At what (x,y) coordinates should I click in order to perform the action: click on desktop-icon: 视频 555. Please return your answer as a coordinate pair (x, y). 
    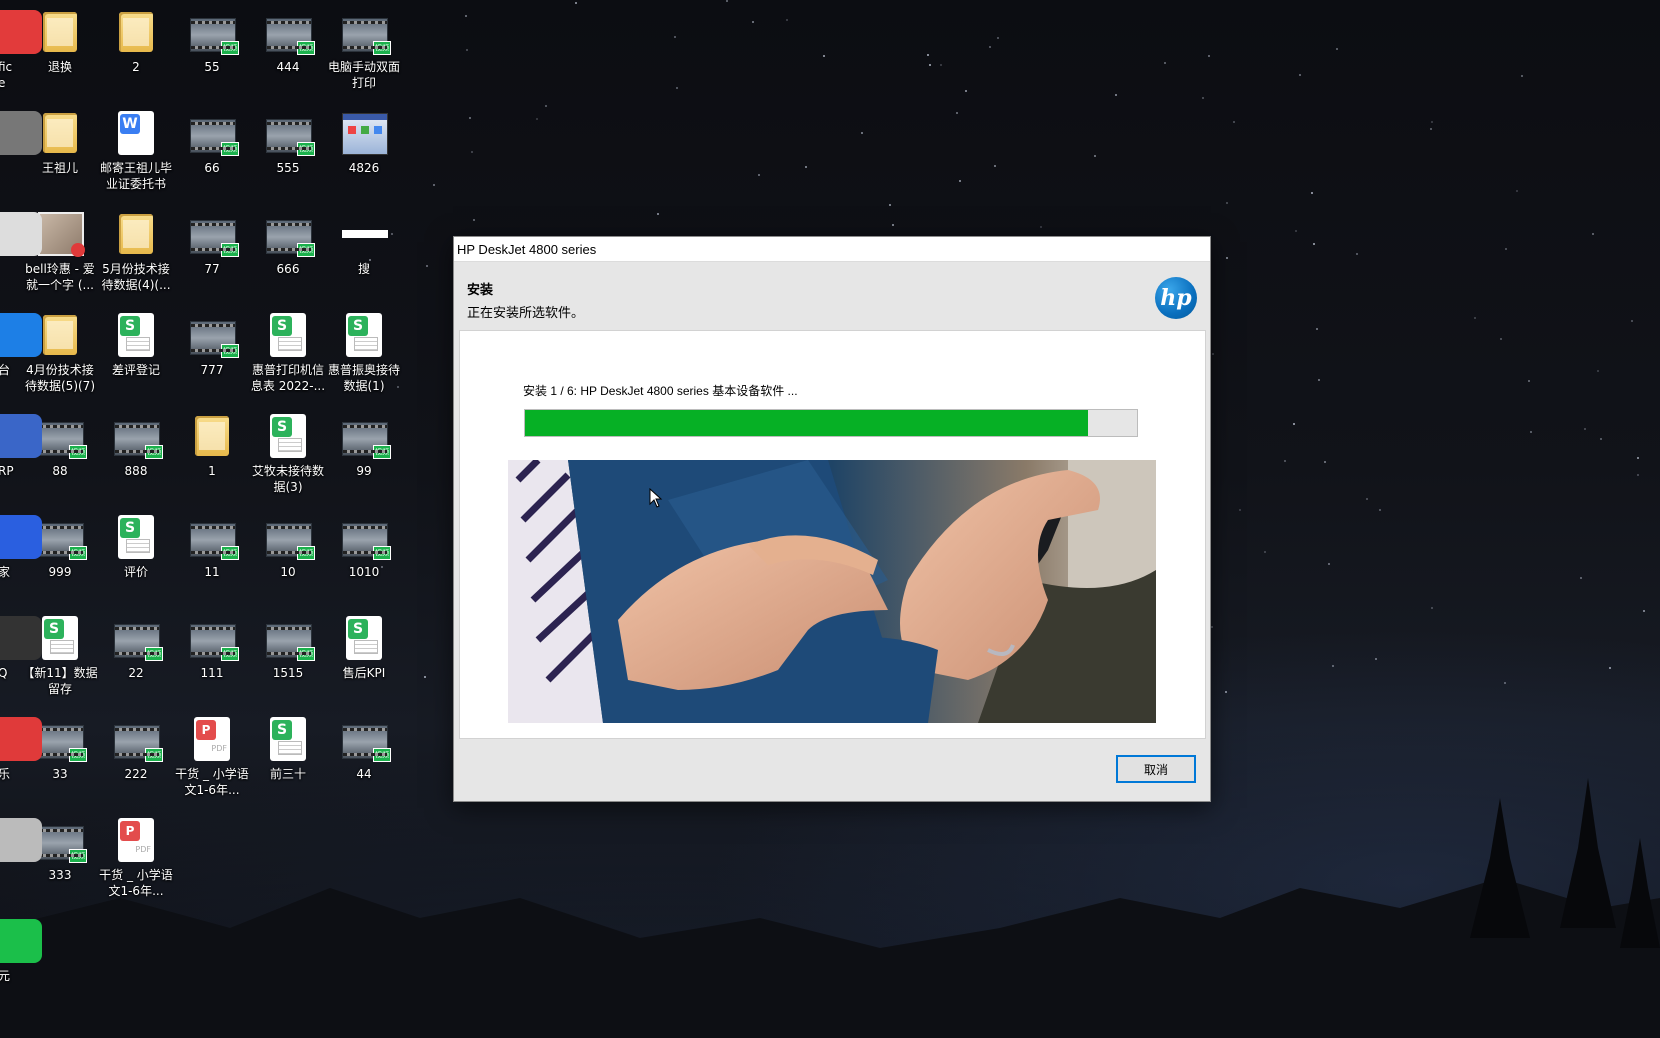
    Looking at the image, I should click on (288, 143).